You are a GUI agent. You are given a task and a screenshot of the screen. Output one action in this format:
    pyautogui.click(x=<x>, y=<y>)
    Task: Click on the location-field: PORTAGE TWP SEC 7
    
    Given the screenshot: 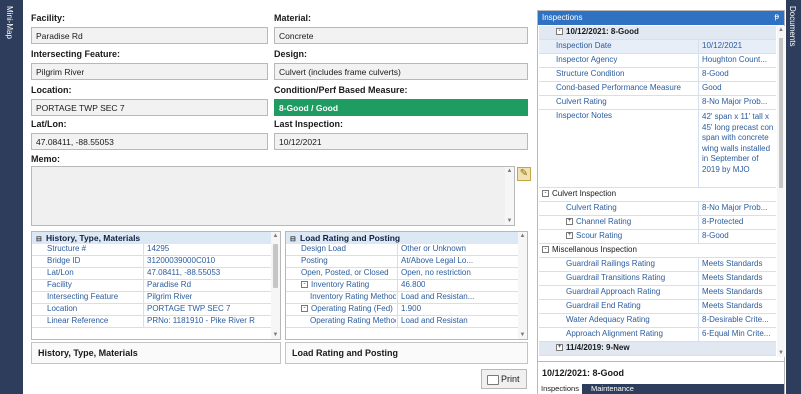 What is the action you would take?
    pyautogui.click(x=149, y=107)
    